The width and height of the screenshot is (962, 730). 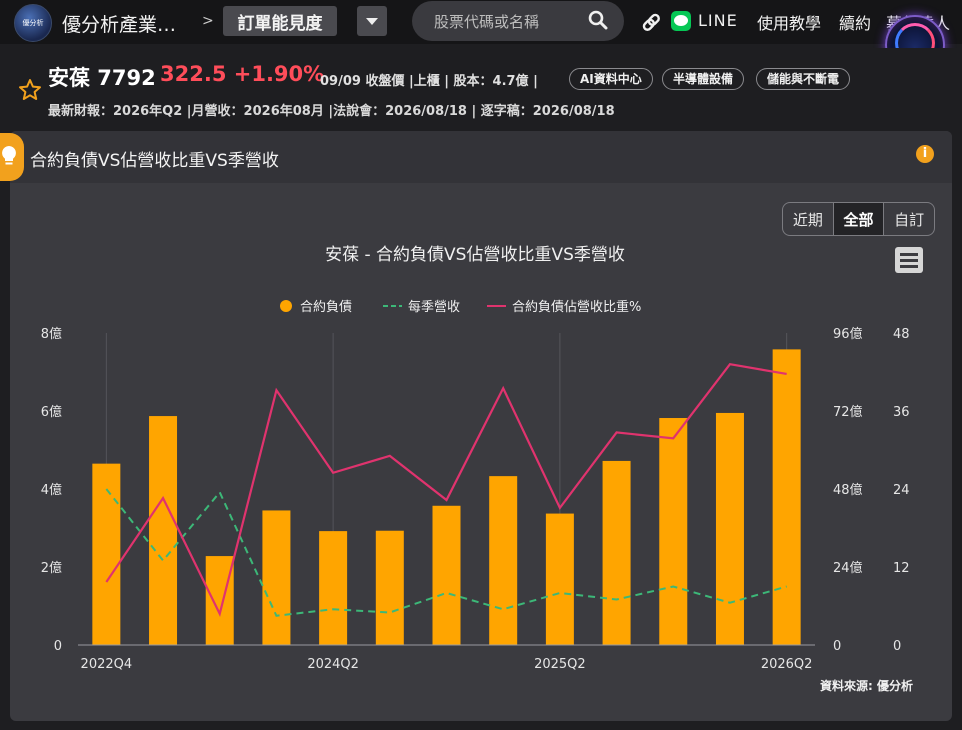 I want to click on breadcrumb-current-page: 訂單能見度, so click(x=280, y=21).